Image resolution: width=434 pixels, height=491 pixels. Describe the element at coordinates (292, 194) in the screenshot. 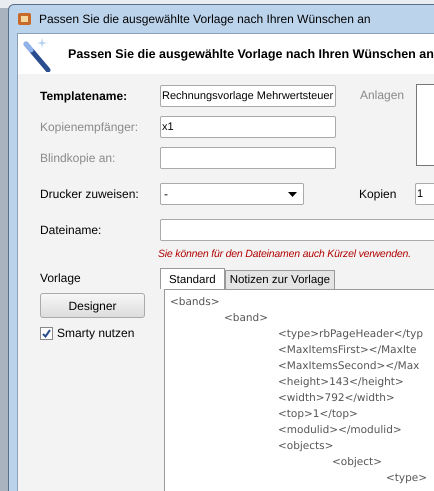

I see `dropdown-arrow-icon` at that location.